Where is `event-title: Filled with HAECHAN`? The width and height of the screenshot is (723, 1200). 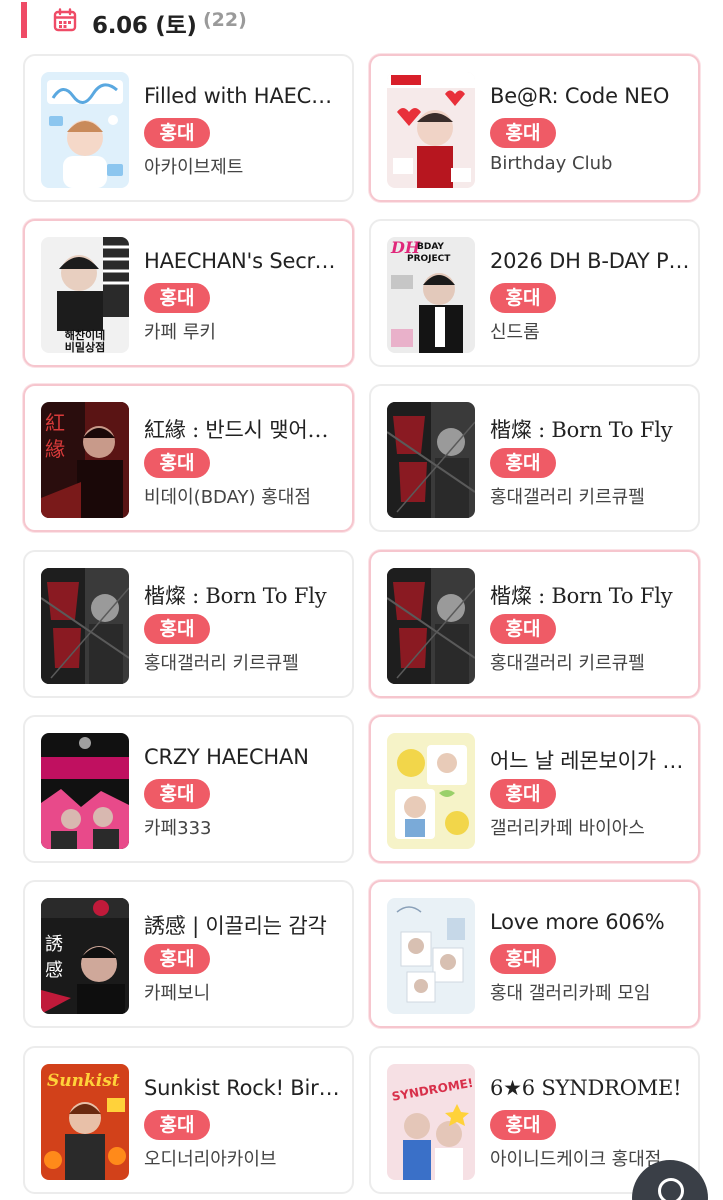
event-title: Filled with HAECHAN is located at coordinates (244, 96).